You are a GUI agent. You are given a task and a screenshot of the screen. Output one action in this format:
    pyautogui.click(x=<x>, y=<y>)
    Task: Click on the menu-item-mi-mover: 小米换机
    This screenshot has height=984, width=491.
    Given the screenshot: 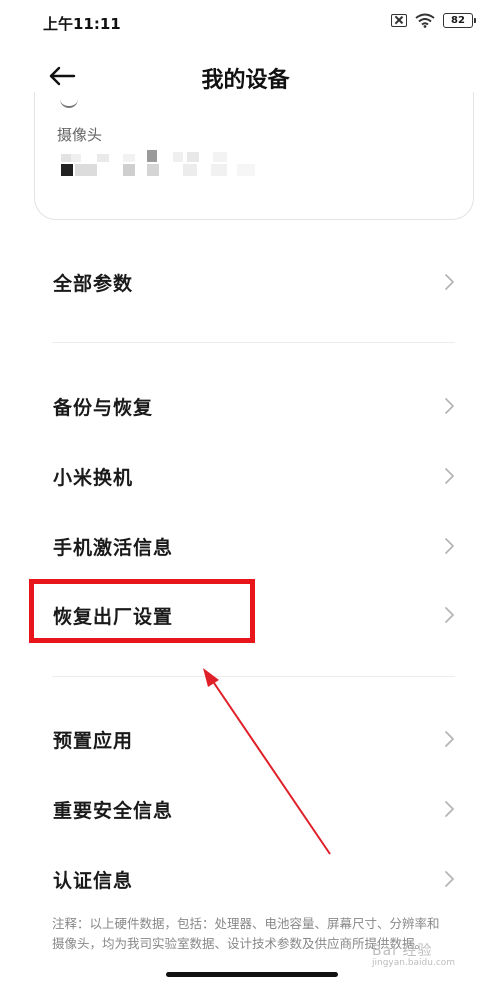 What is the action you would take?
    pyautogui.click(x=245, y=476)
    